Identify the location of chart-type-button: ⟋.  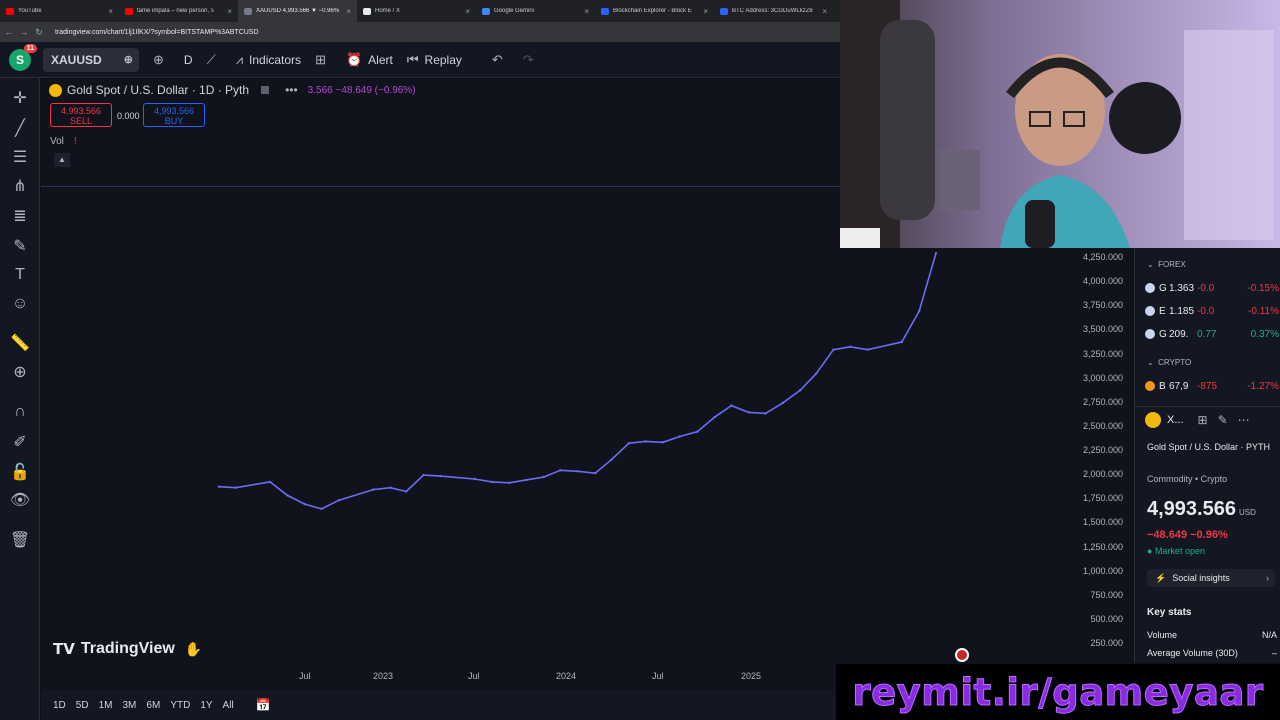
(214, 60).